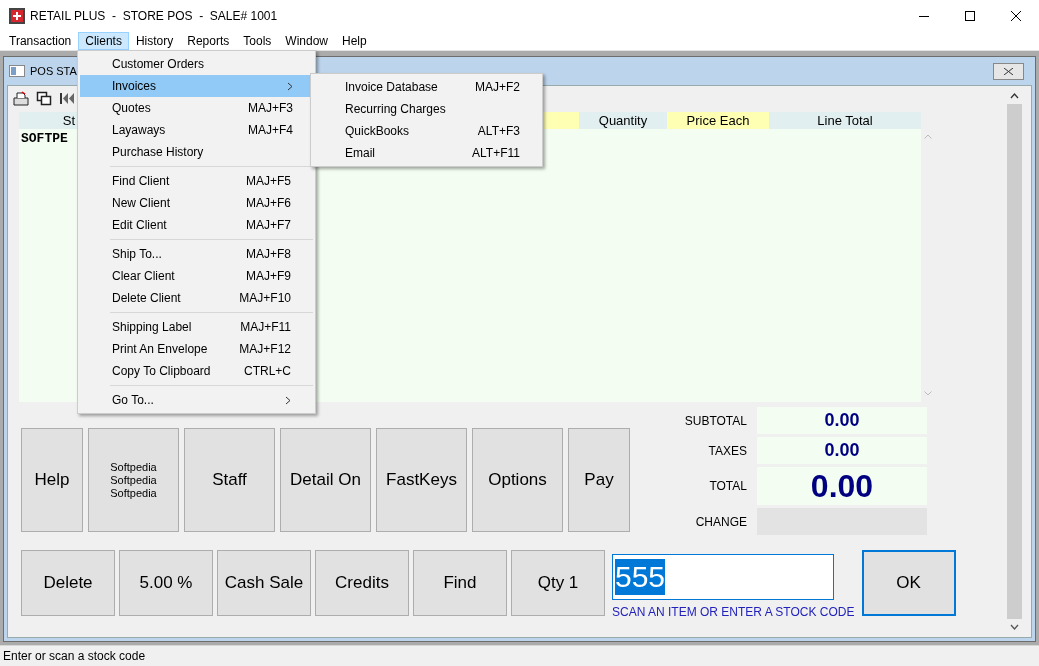 The width and height of the screenshot is (1039, 666). Describe the element at coordinates (421, 480) in the screenshot. I see `function-button: FastKeys` at that location.